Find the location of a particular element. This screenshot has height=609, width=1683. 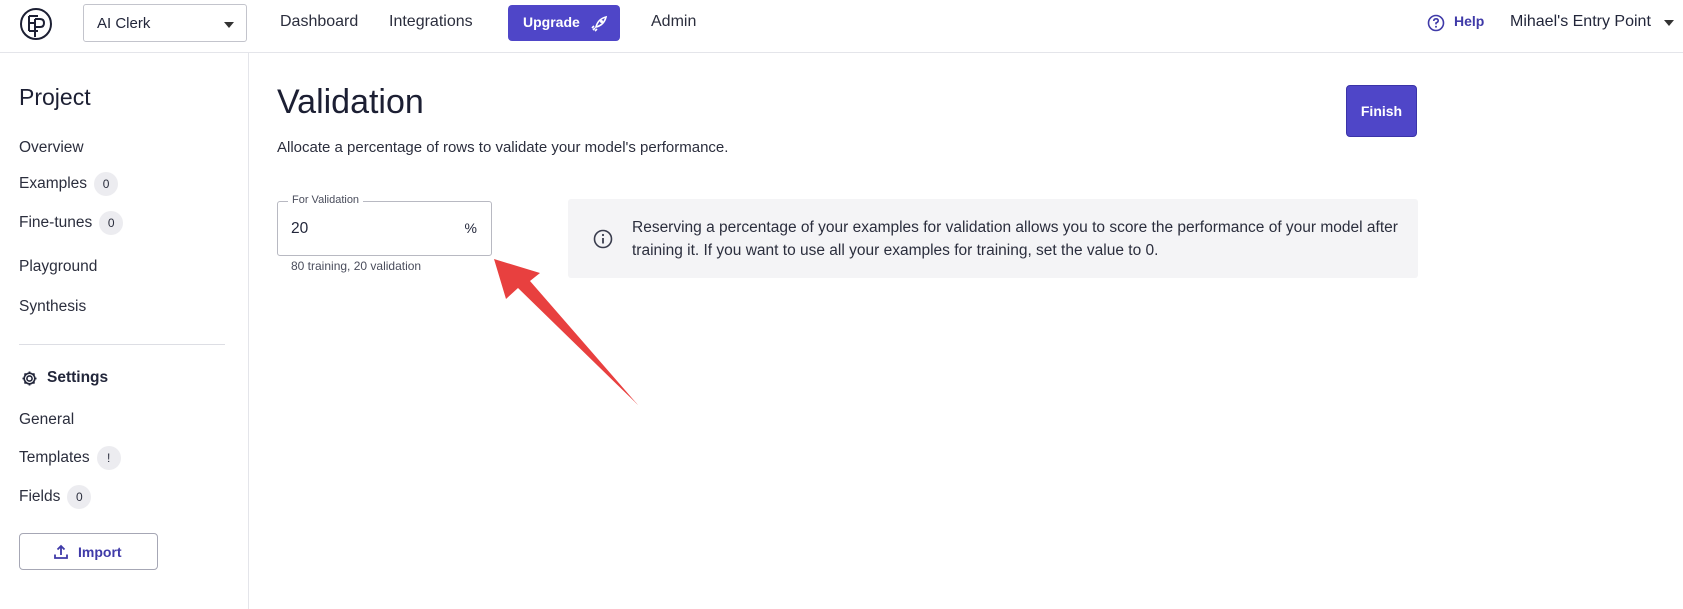

sidebar-settings-heading: Settings is located at coordinates (63, 378).